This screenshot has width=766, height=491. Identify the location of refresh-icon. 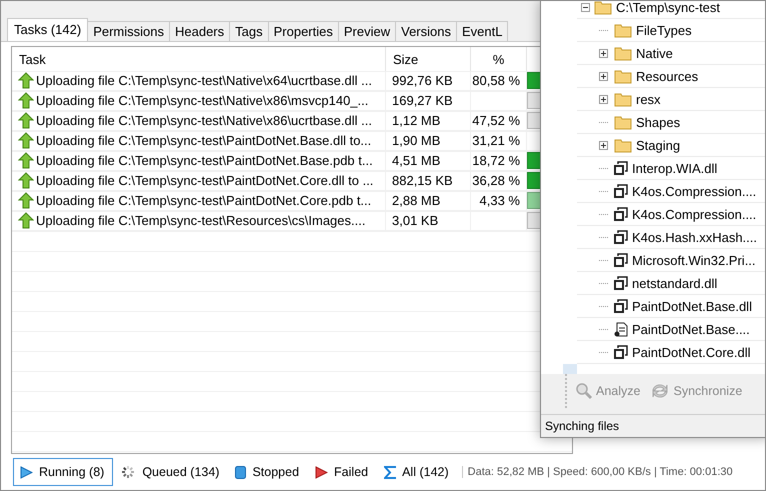
(660, 391).